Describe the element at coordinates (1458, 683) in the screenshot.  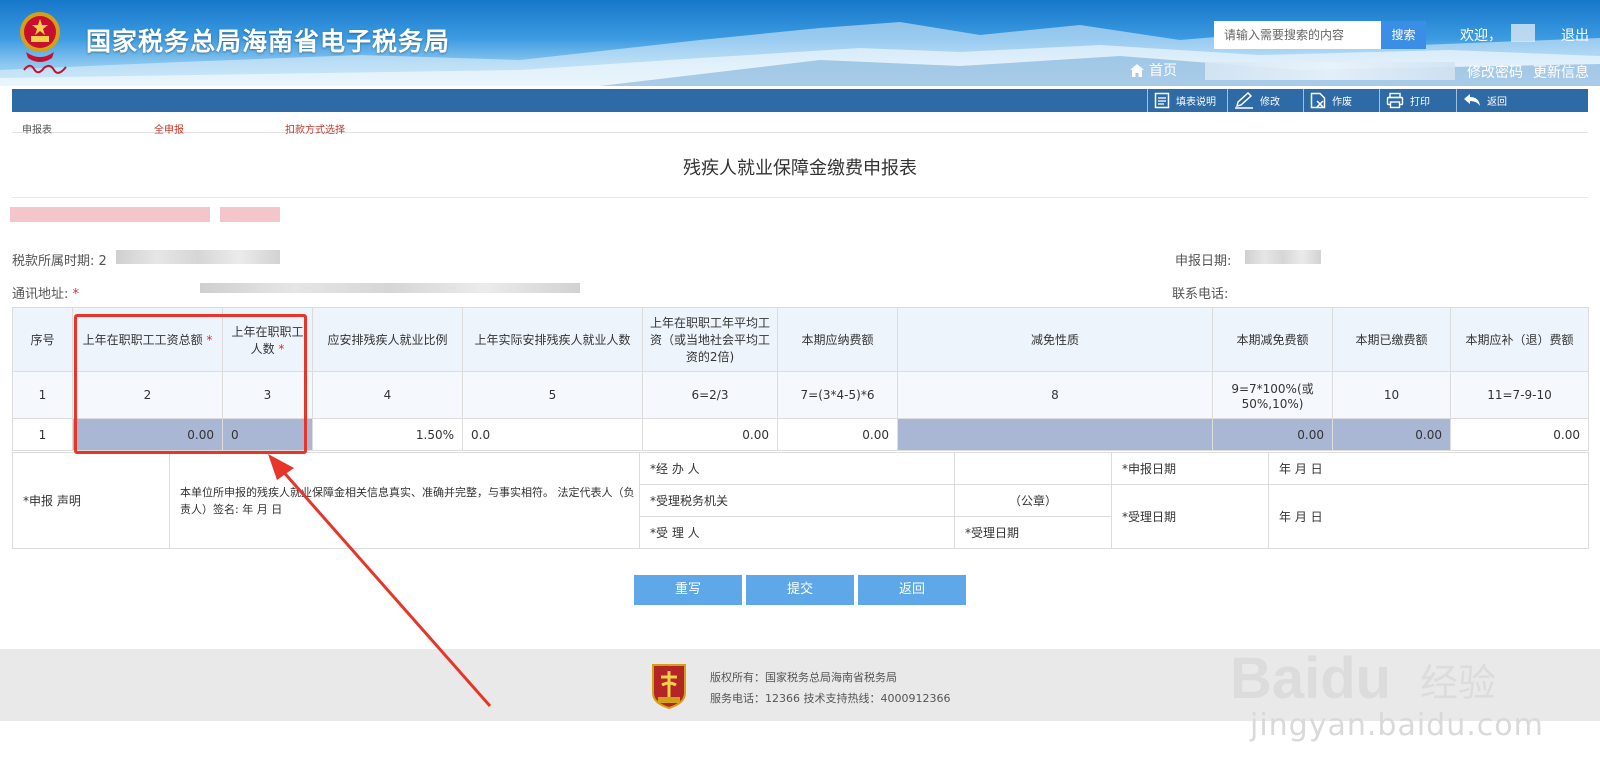
I see `svg-text: 经验` at that location.